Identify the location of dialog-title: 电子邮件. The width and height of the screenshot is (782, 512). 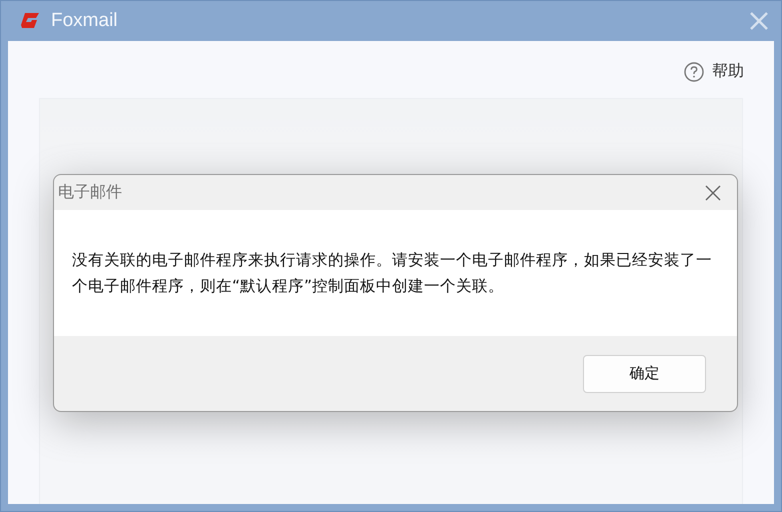
(90, 192).